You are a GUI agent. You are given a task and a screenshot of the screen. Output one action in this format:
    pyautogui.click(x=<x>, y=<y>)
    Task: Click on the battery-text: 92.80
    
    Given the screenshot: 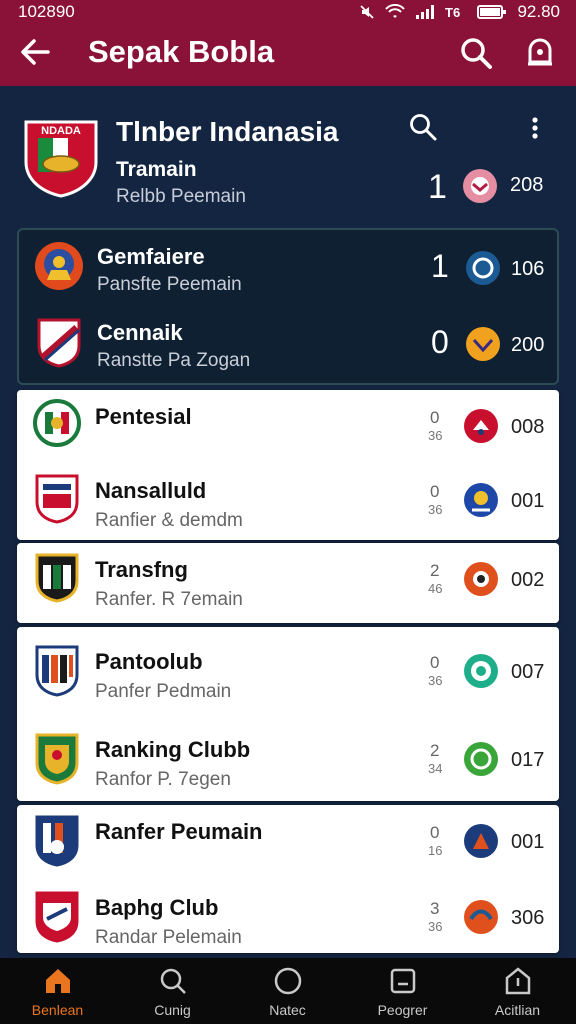 What is the action you would take?
    pyautogui.click(x=538, y=11)
    